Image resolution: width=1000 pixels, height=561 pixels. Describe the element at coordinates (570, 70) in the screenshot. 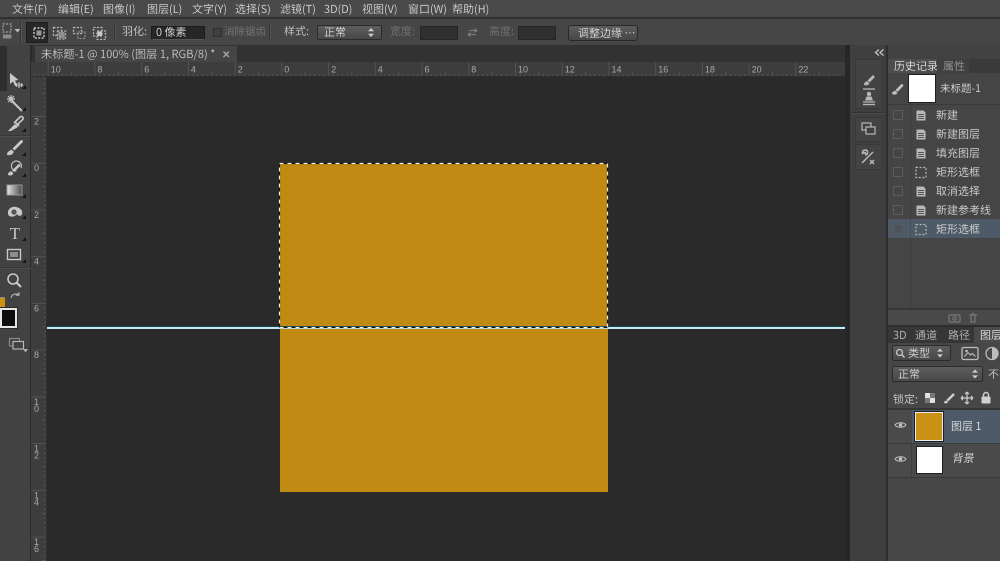

I see `svg-text: 12` at that location.